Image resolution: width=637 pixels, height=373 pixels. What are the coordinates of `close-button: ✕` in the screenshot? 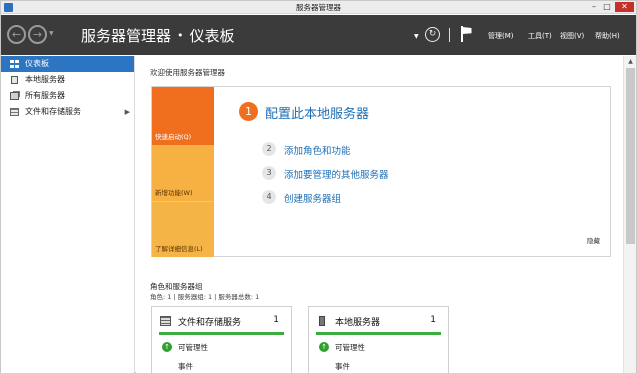 It's located at (624, 7).